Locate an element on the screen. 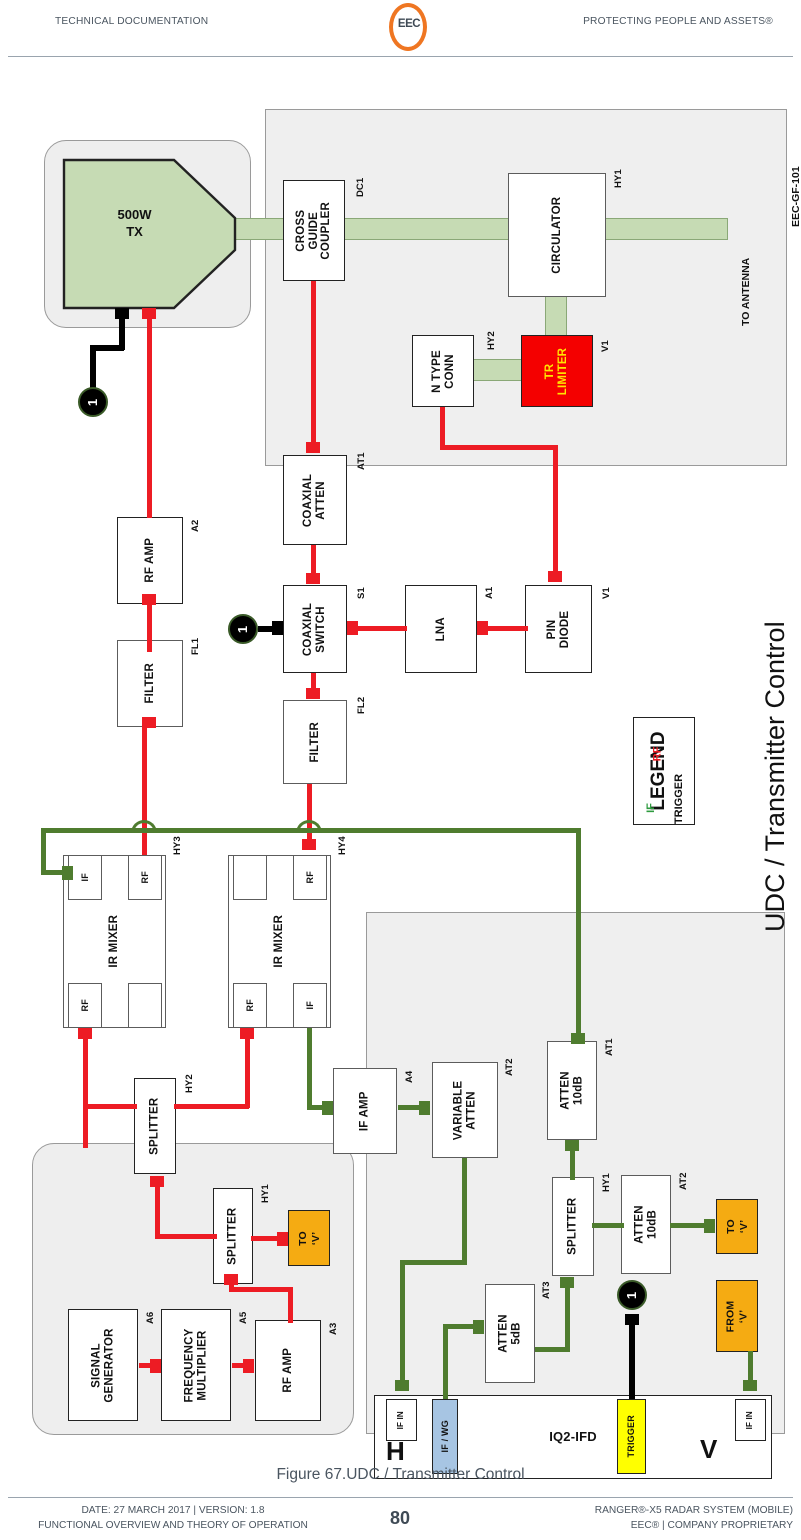 The image size is (801, 1540). block-signal-generator: SIGNAL GENERATOR is located at coordinates (103, 1365).